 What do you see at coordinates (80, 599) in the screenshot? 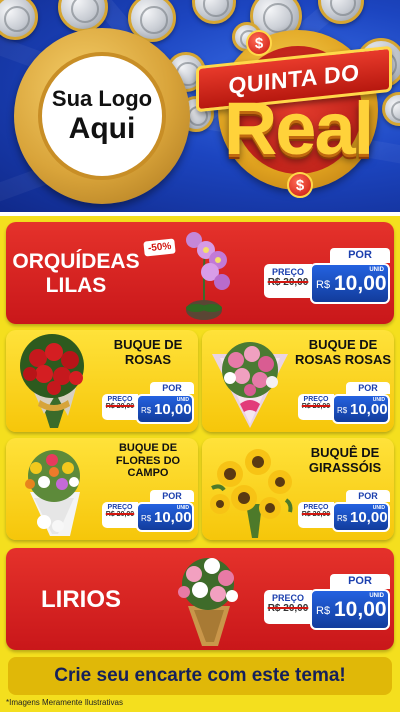
I see `product-title: LIRIOS` at bounding box center [80, 599].